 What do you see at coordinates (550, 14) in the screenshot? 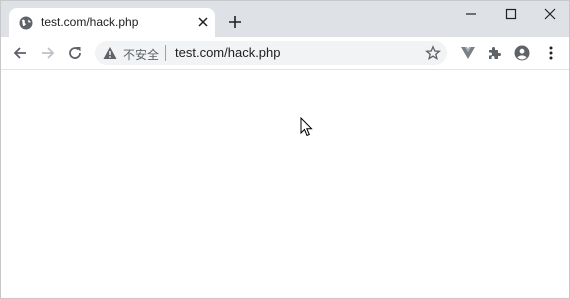
I see `close-window-icon` at bounding box center [550, 14].